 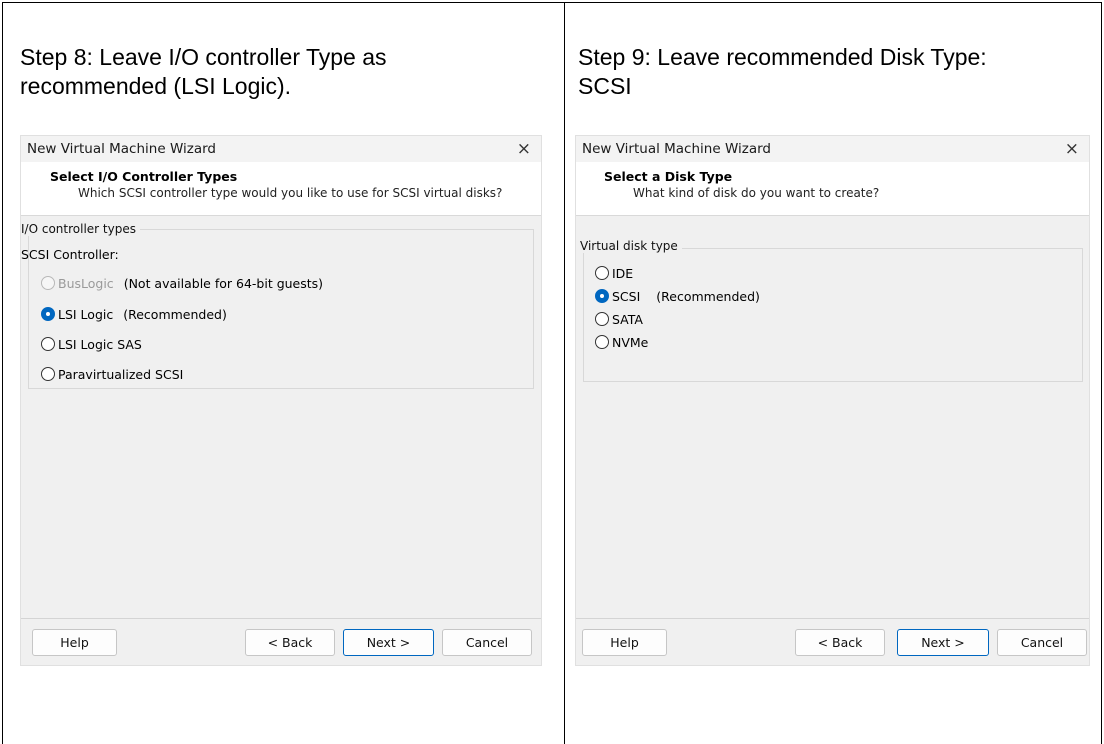 What do you see at coordinates (631, 246) in the screenshot?
I see `group-label: Virtual disk type` at bounding box center [631, 246].